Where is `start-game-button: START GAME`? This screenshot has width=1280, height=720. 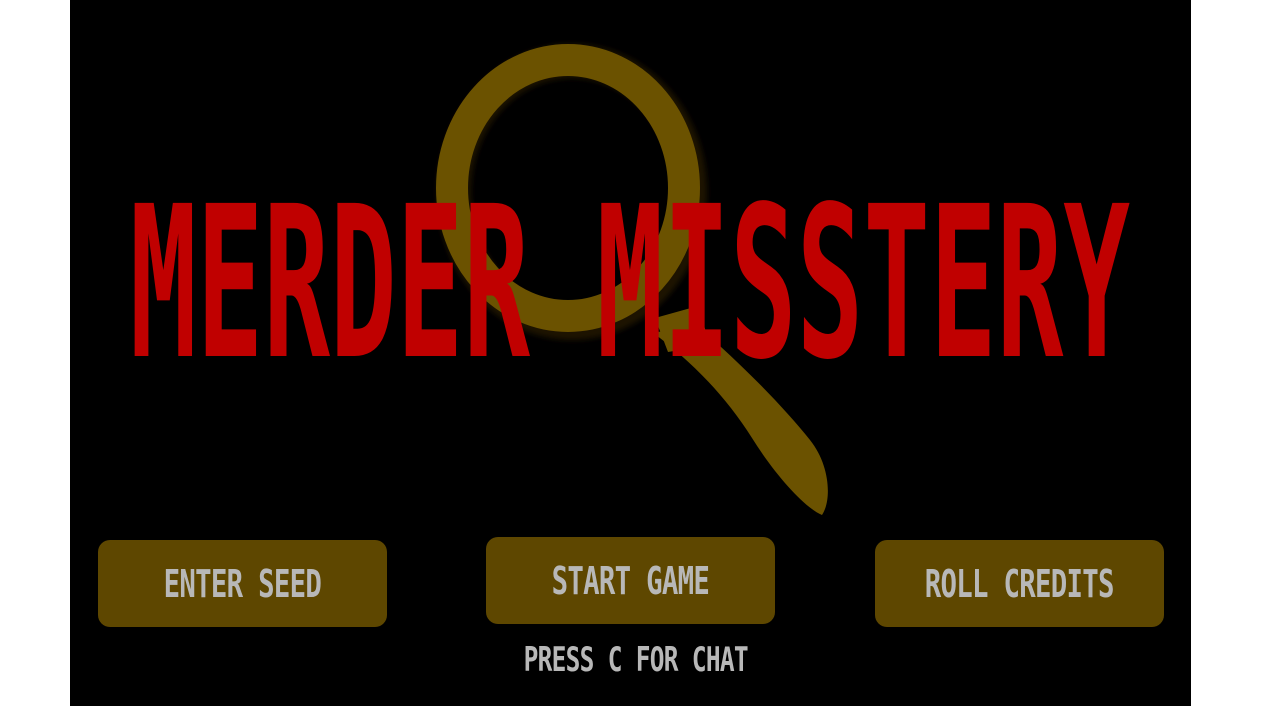 start-game-button: START GAME is located at coordinates (630, 580).